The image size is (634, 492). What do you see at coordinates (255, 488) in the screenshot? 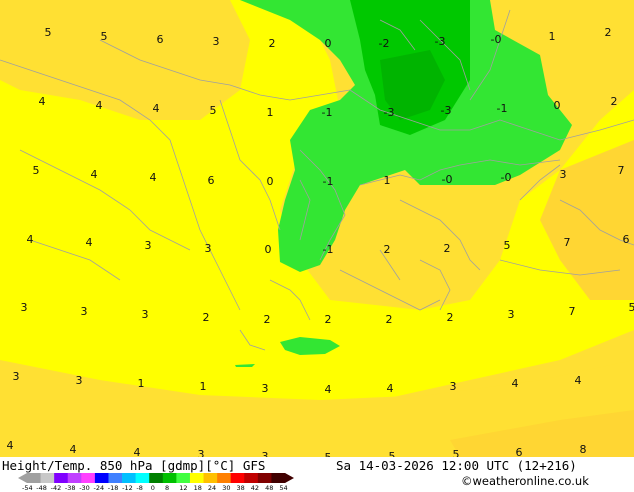
I see `colorbar-tick-label: 42` at bounding box center [255, 488].